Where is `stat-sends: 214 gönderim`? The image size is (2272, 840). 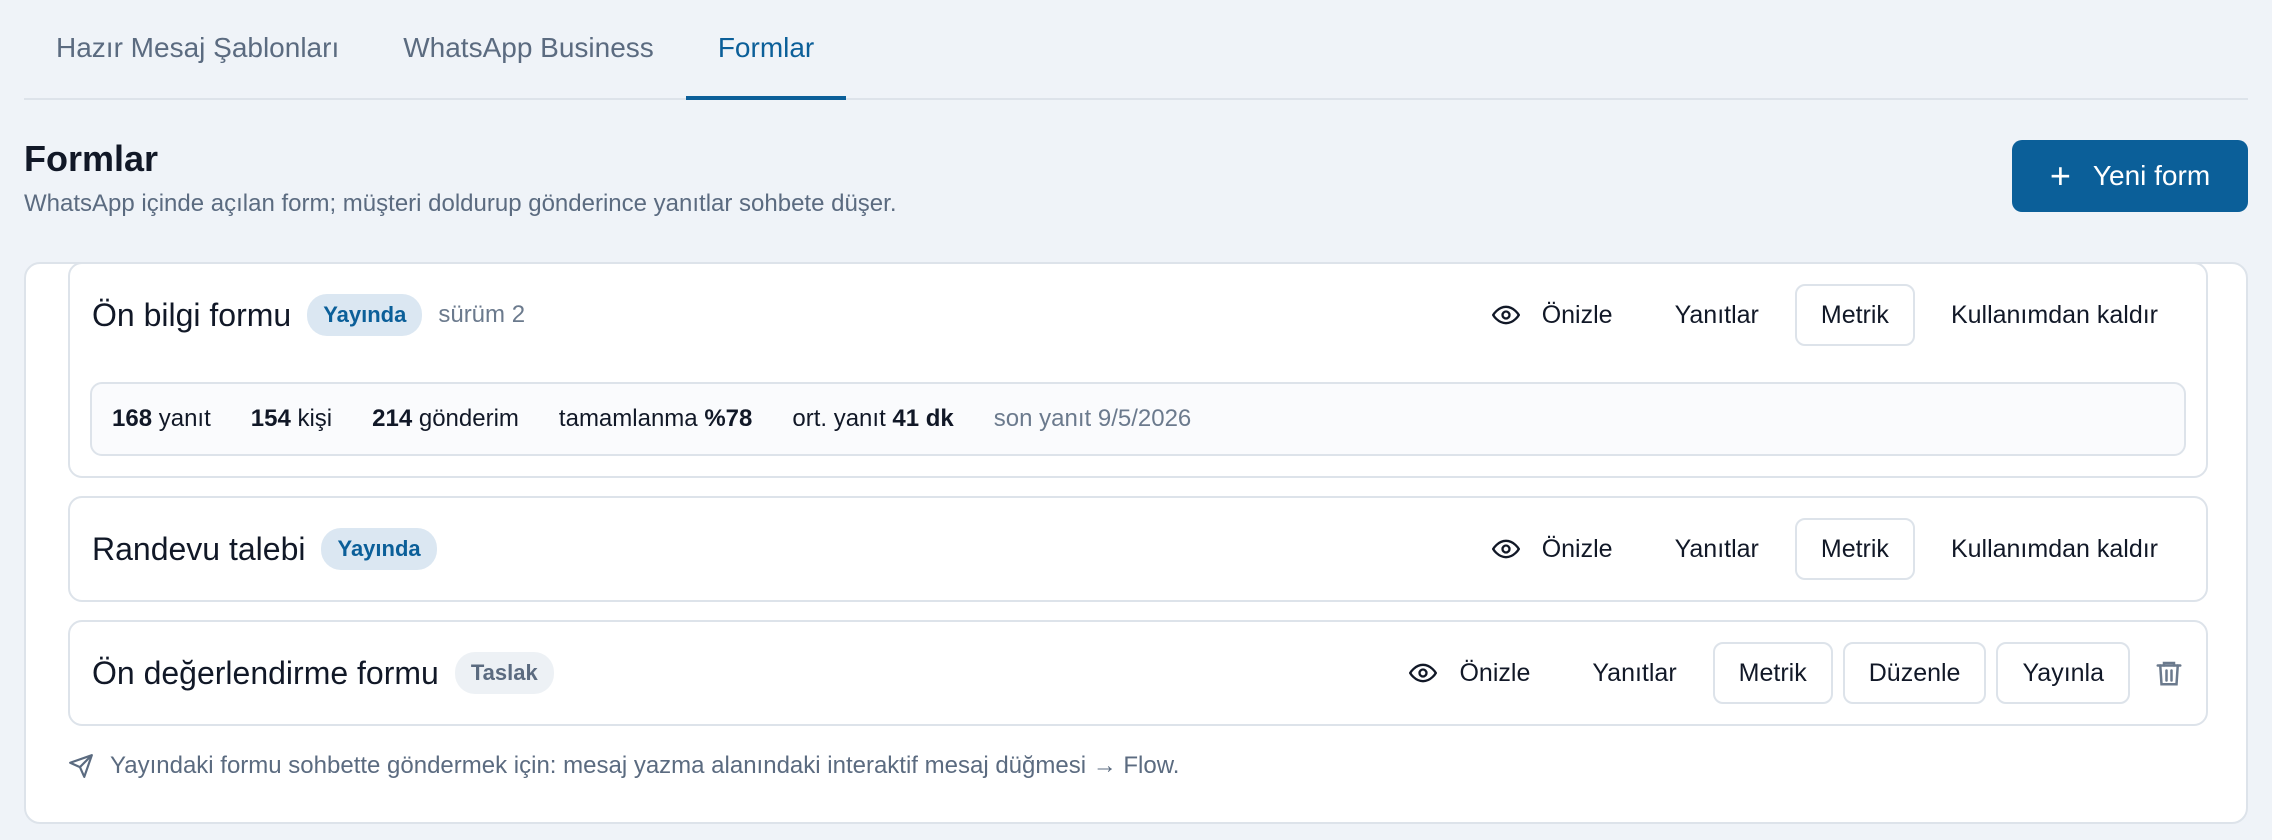
stat-sends: 214 gönderim is located at coordinates (445, 418).